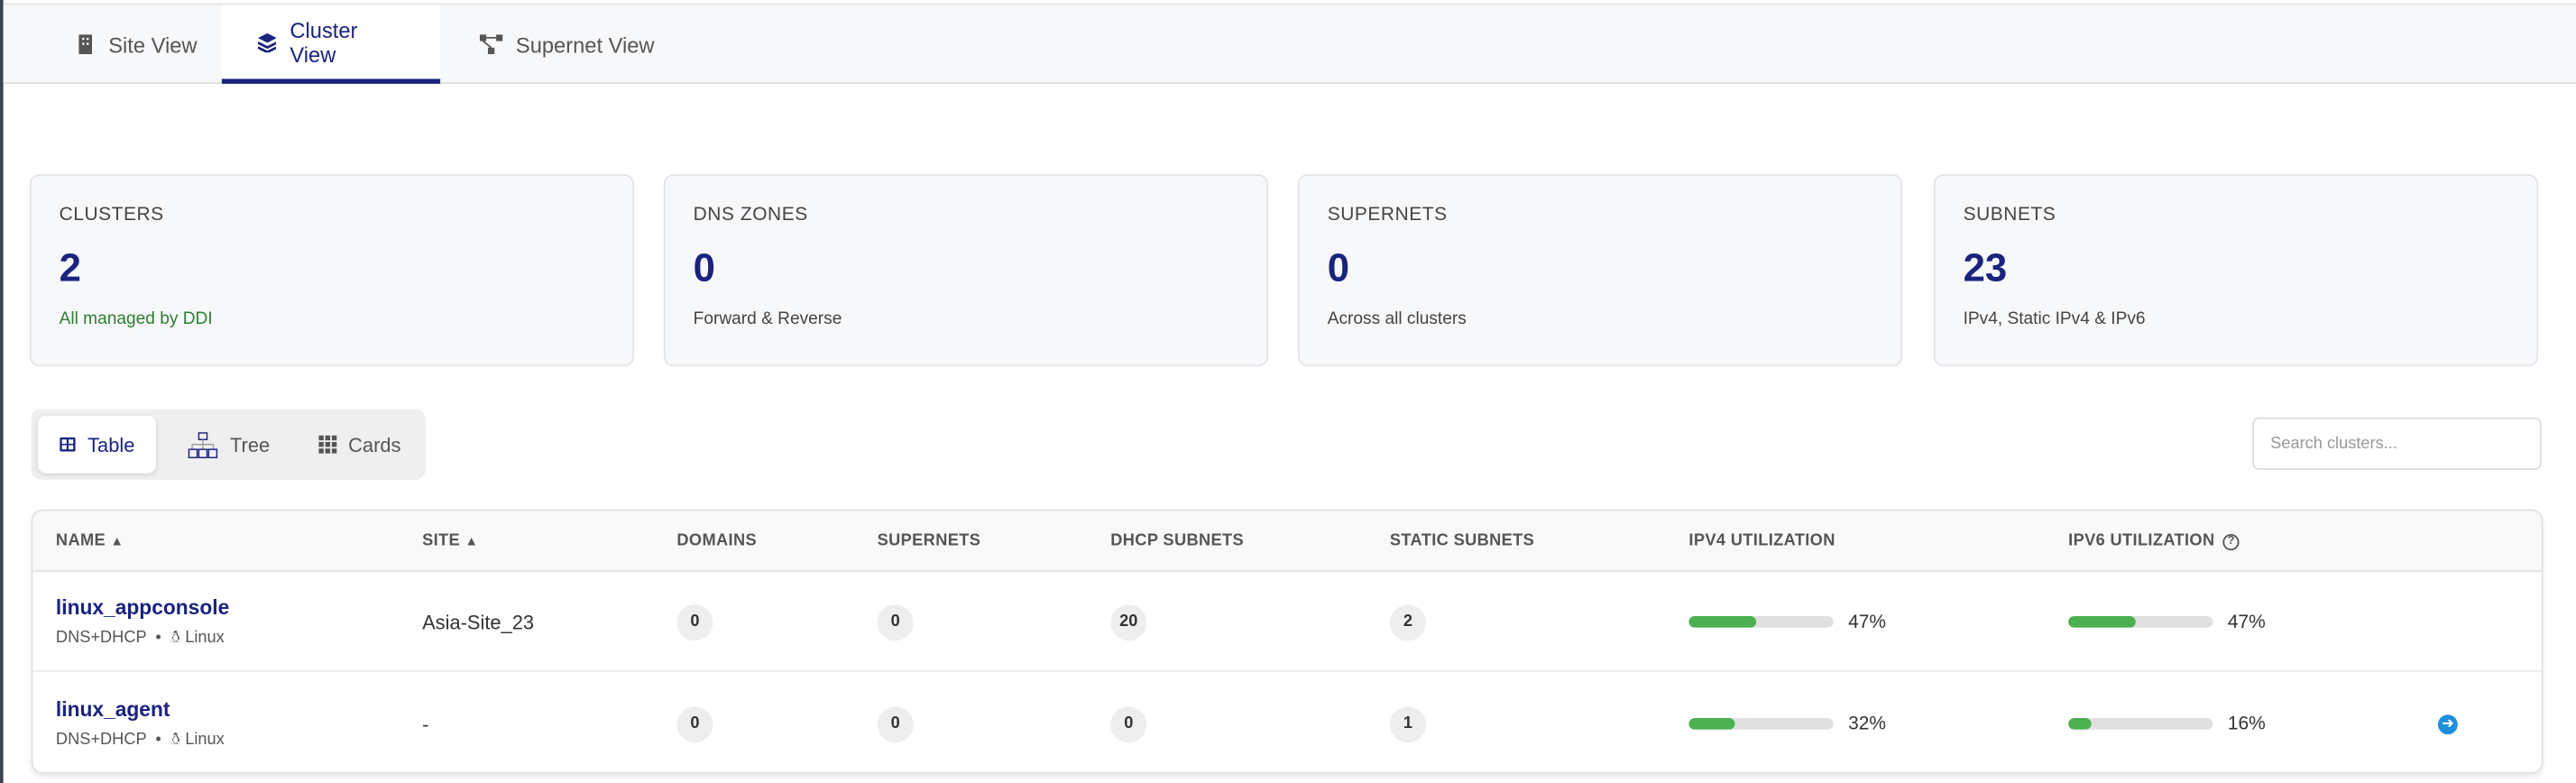 Image resolution: width=2576 pixels, height=783 pixels. I want to click on stat-subtext: Across all clusters, so click(1397, 319).